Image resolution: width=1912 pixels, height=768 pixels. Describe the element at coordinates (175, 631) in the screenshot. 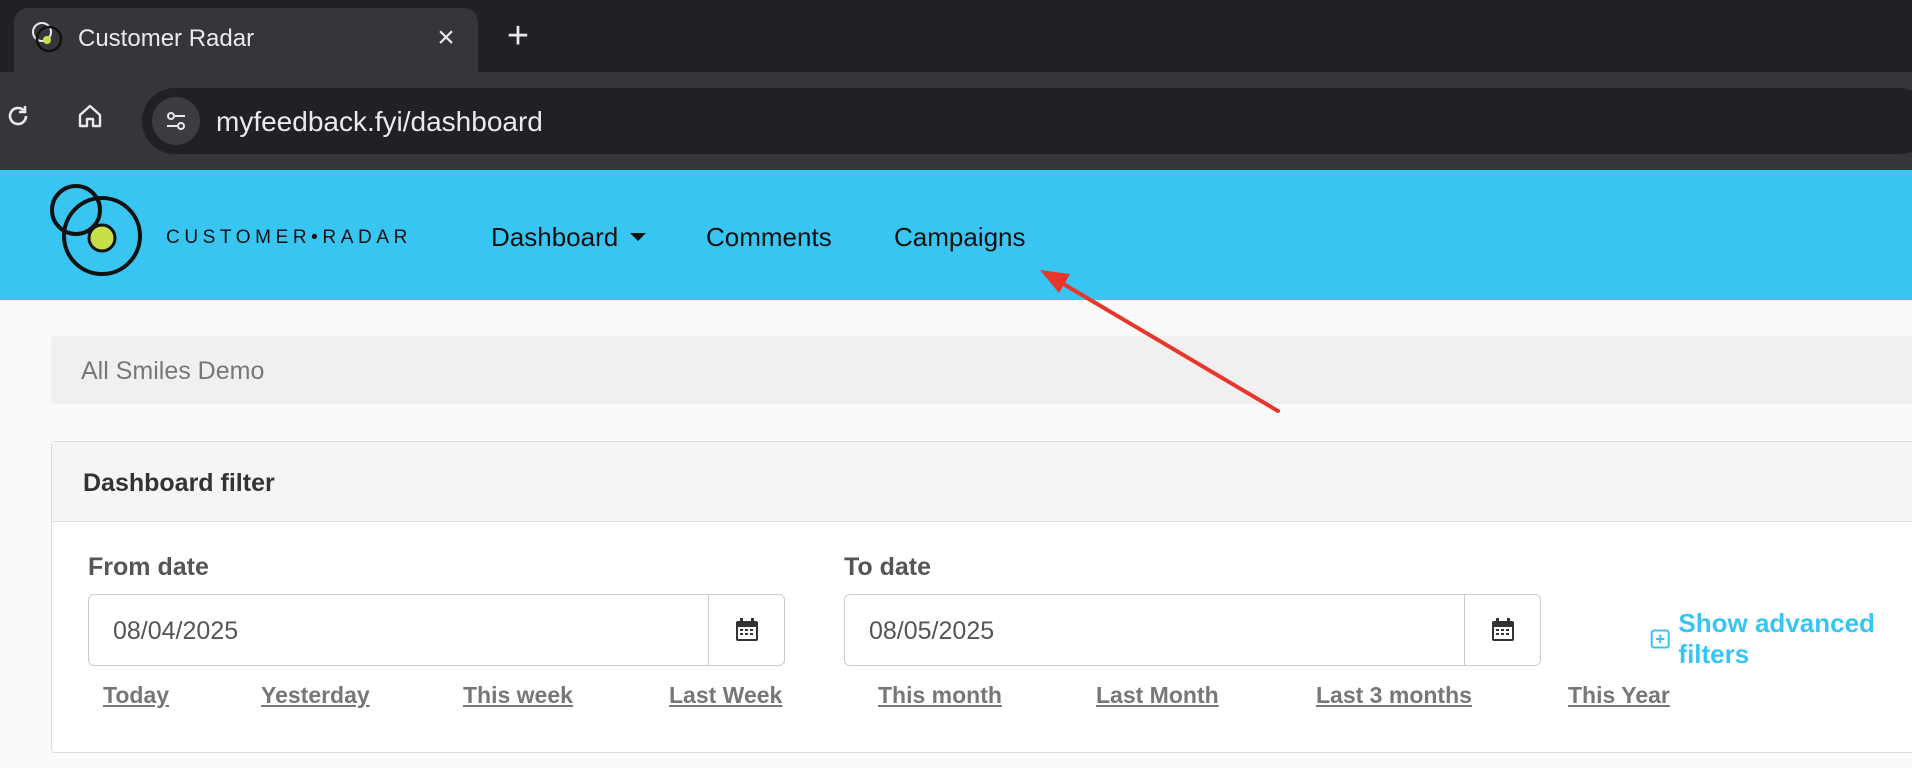

I see `from-date-value: 08/04/2025` at that location.